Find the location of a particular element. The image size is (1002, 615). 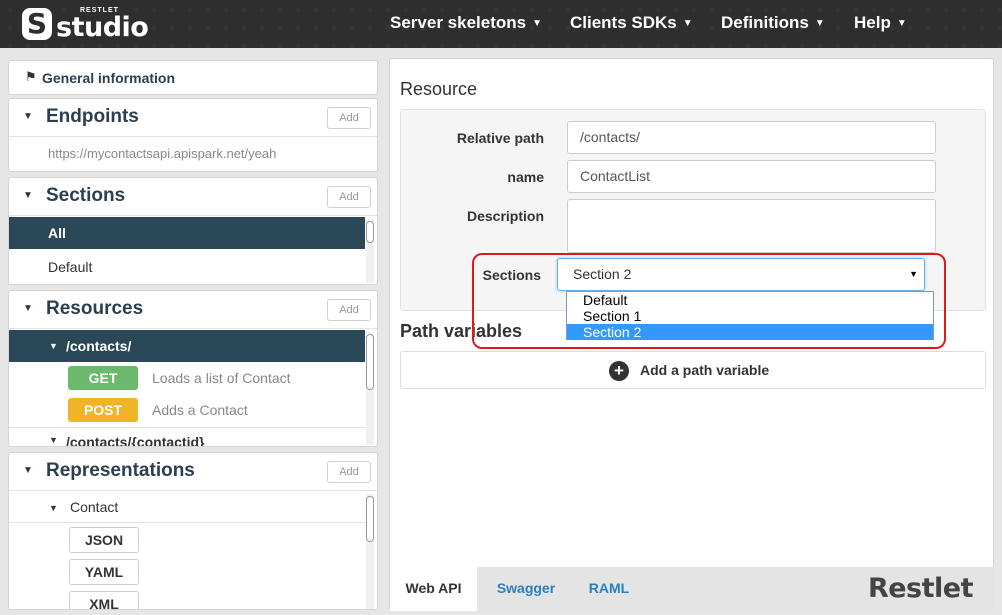

format-xml-button: XML is located at coordinates (104, 600).